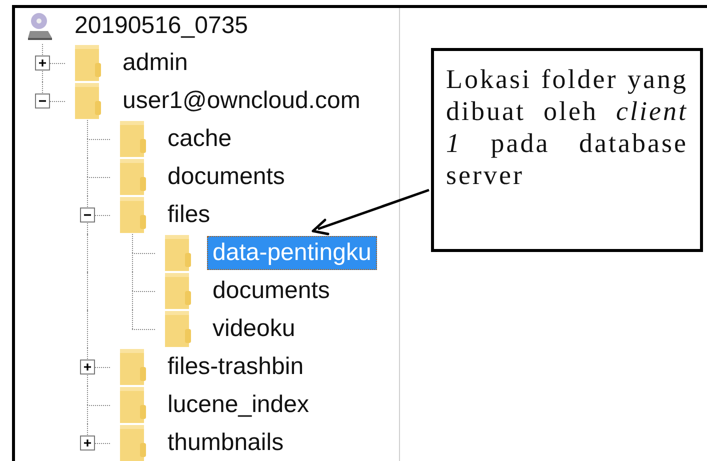 The width and height of the screenshot is (707, 461). I want to click on callout-text: Lokasi folder yang dibuat oleh client 1 pada database server, so click(567, 127).